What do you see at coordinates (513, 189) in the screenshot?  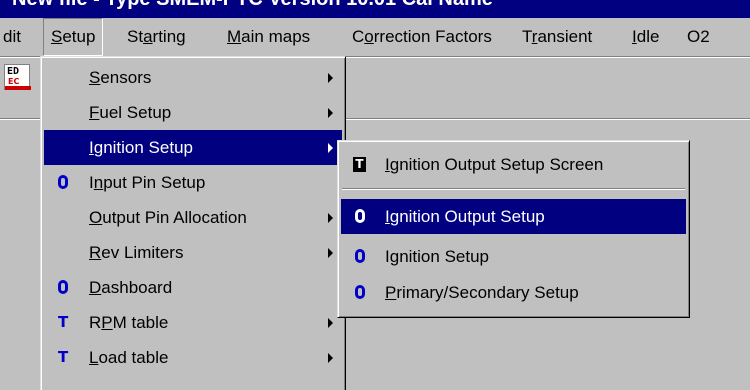 I see `menu-separator` at bounding box center [513, 189].